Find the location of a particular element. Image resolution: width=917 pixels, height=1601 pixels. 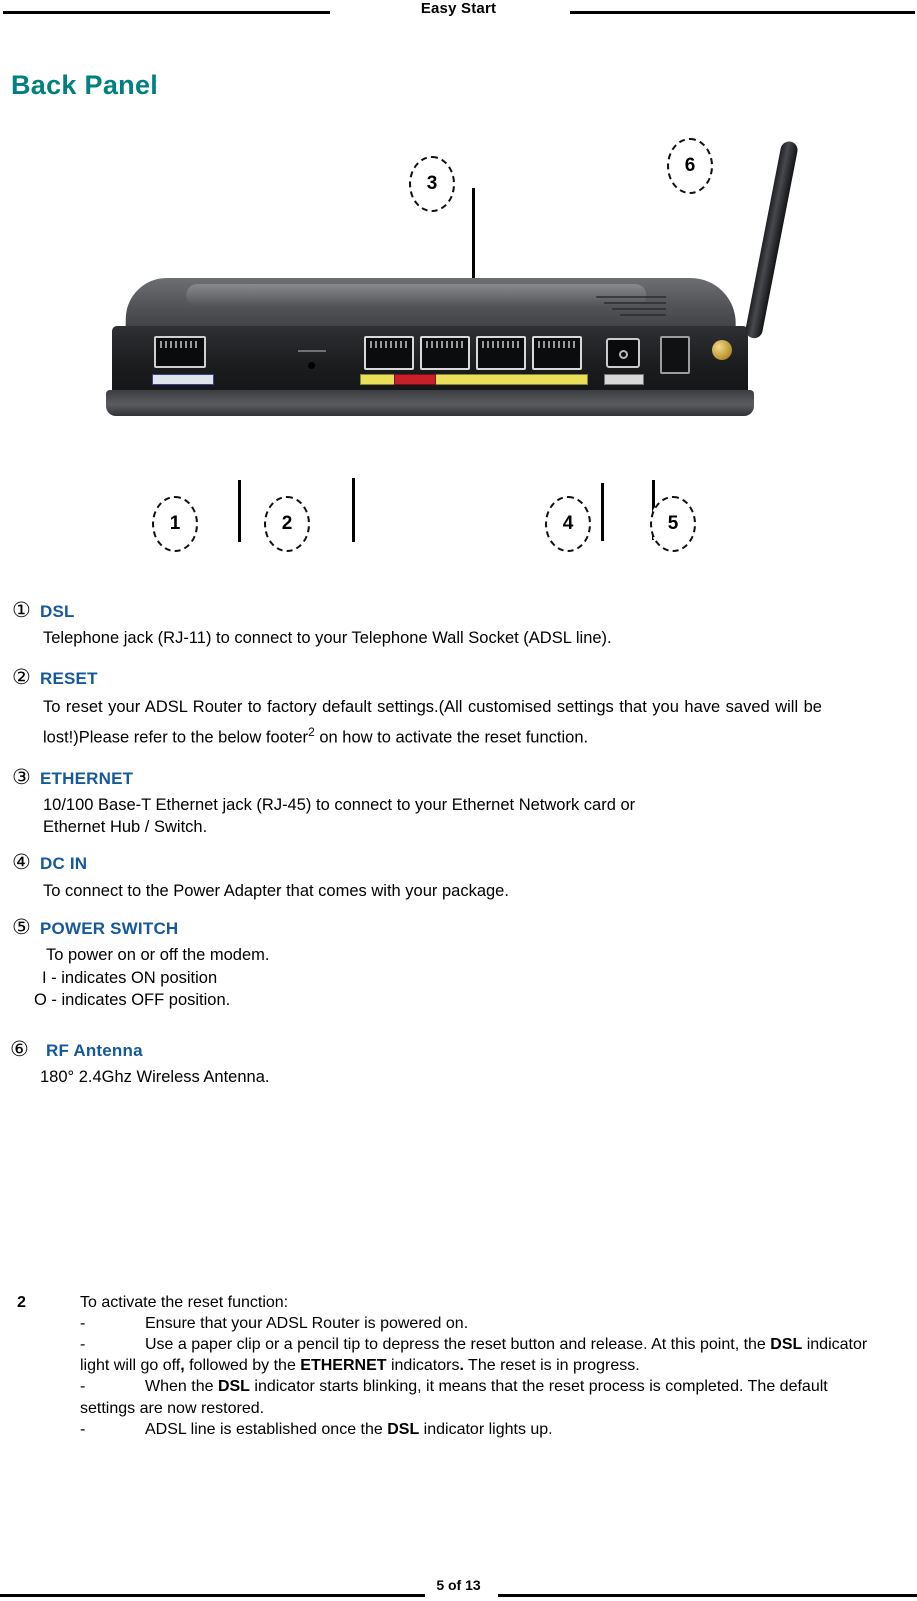

item-header: ⑥ RF Antenna is located at coordinates (458, 1050).